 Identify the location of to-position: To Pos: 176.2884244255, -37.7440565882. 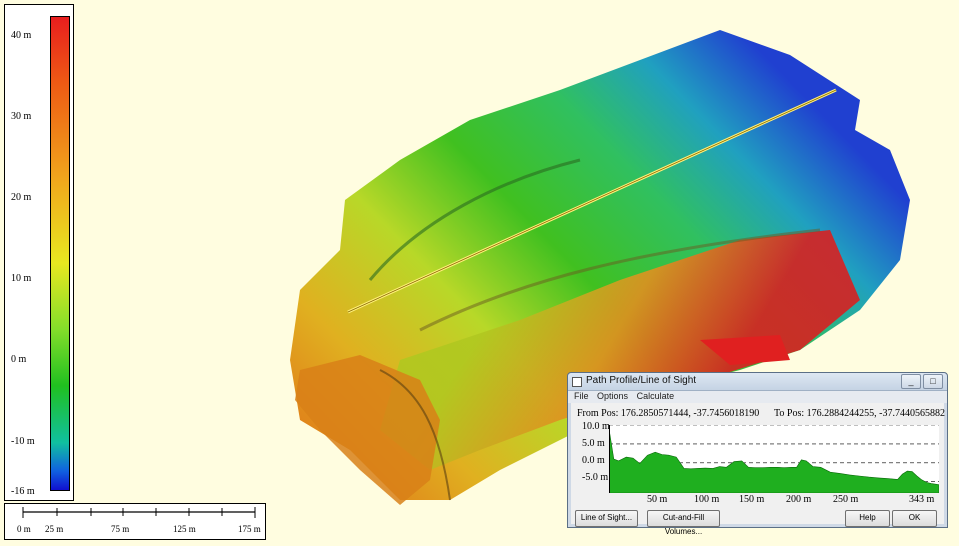
(859, 413).